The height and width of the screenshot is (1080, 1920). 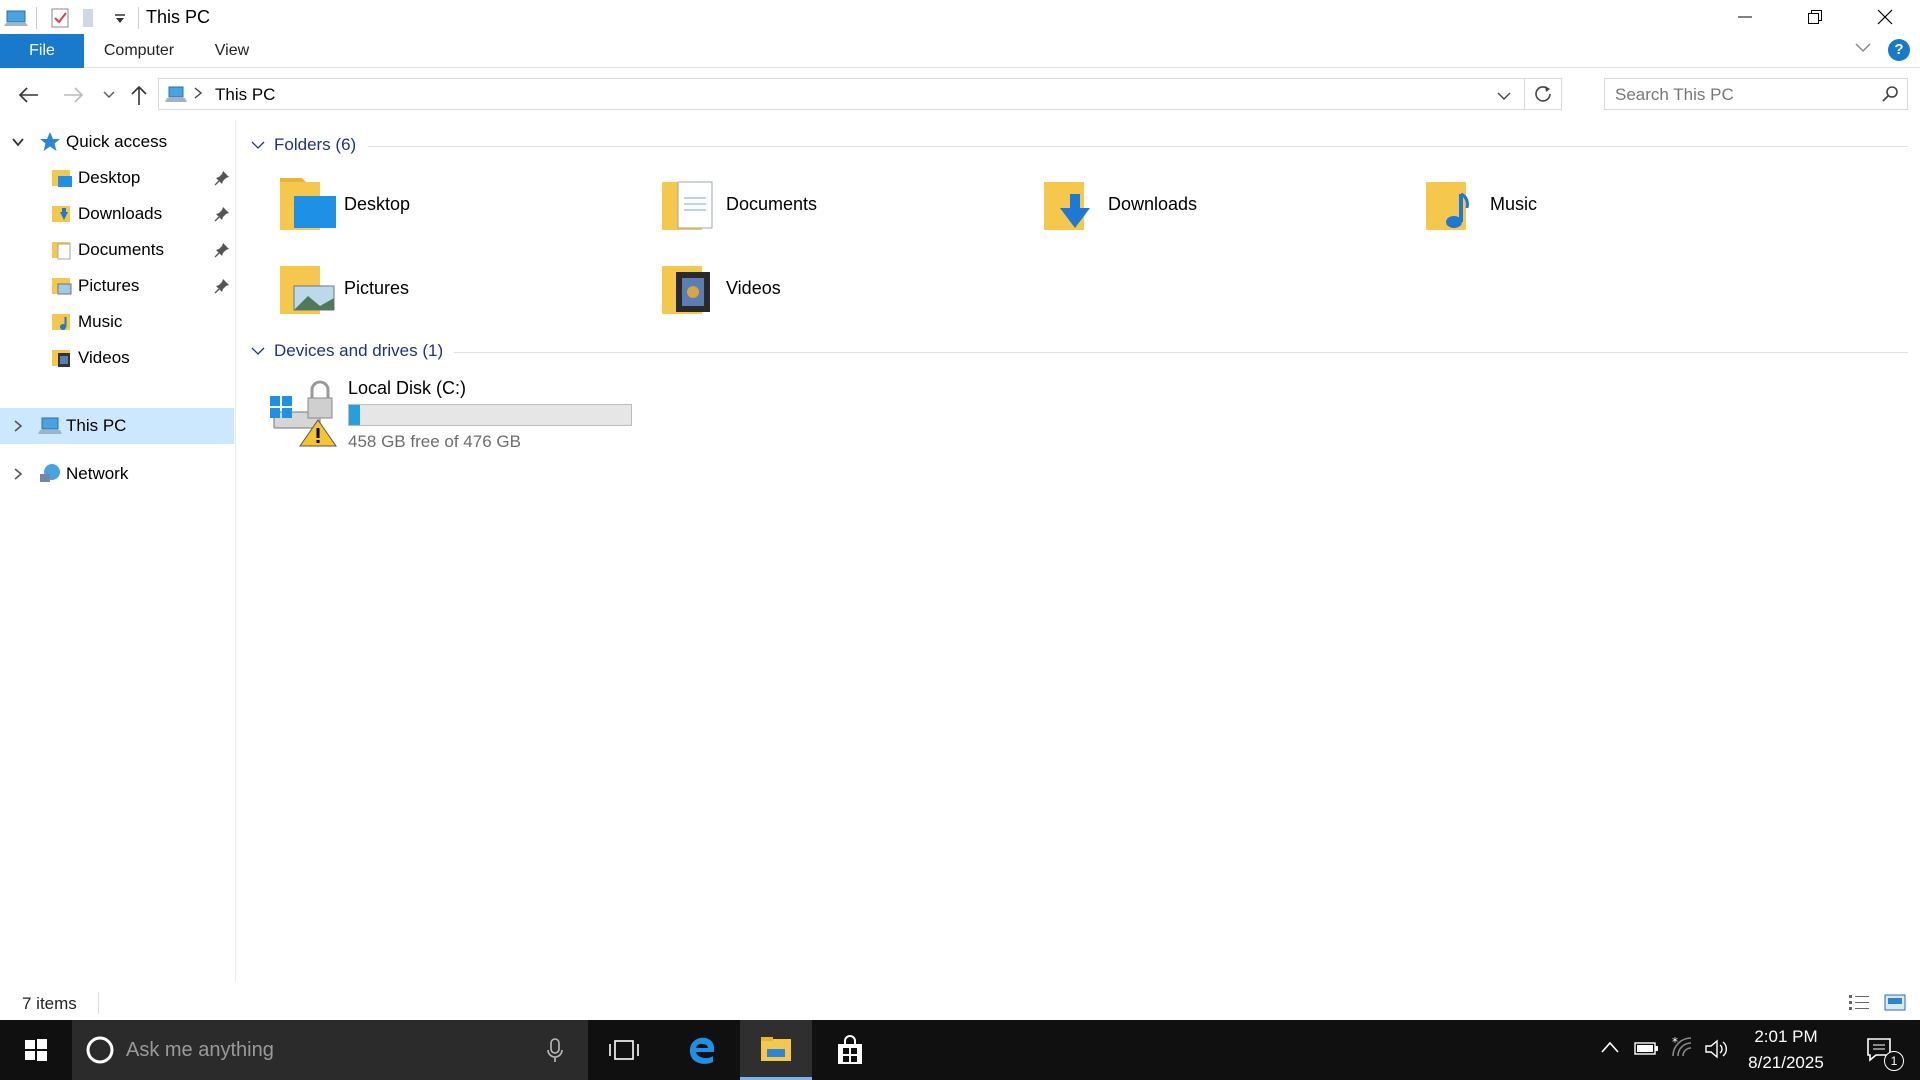 What do you see at coordinates (1756, 94) in the screenshot?
I see `search-box: Search This PC` at bounding box center [1756, 94].